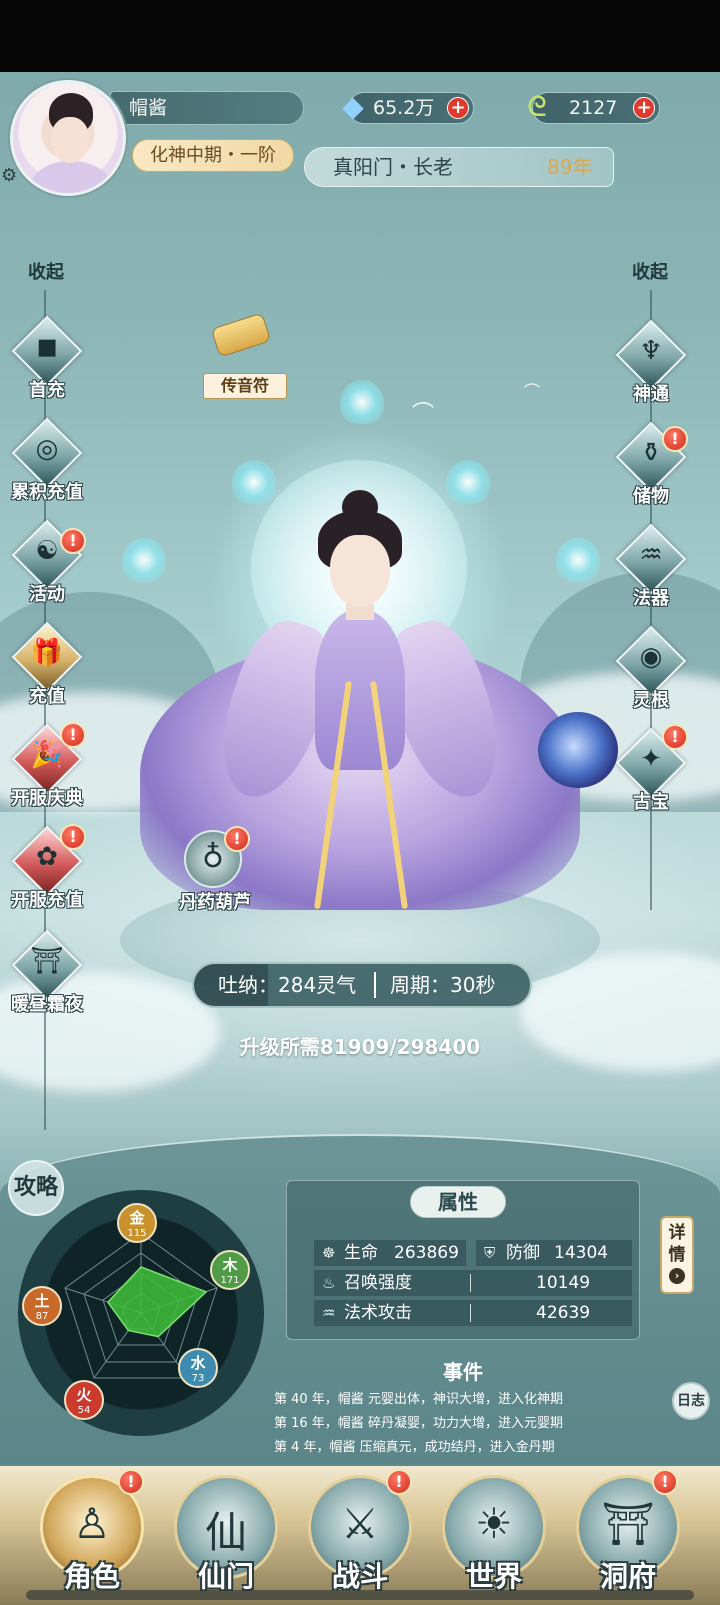  I want to click on nav-first-recharge: ◼ 首充, so click(47, 365).